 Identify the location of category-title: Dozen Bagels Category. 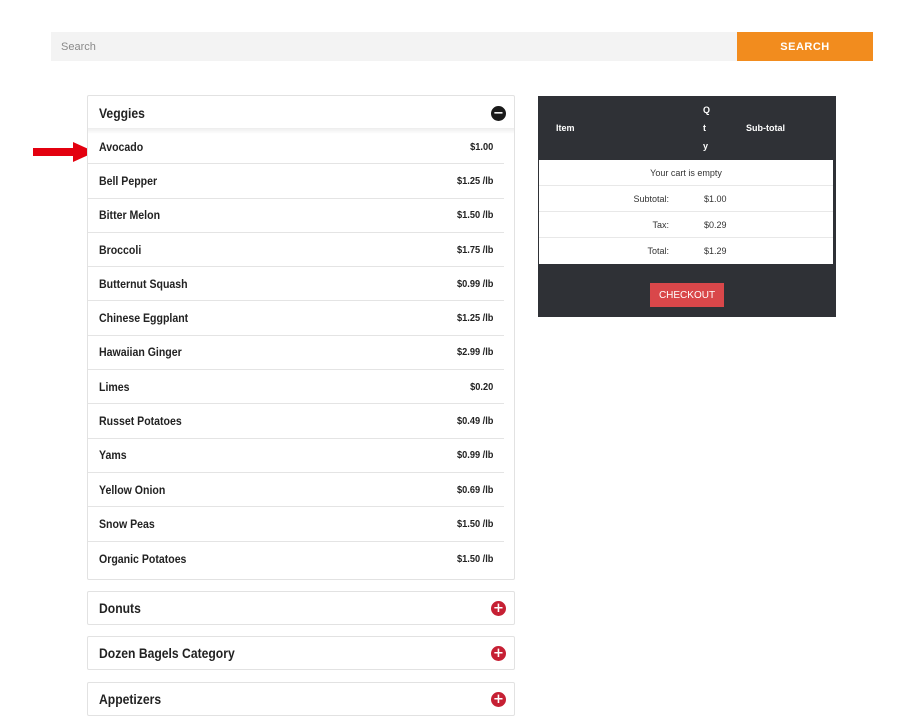
(167, 653).